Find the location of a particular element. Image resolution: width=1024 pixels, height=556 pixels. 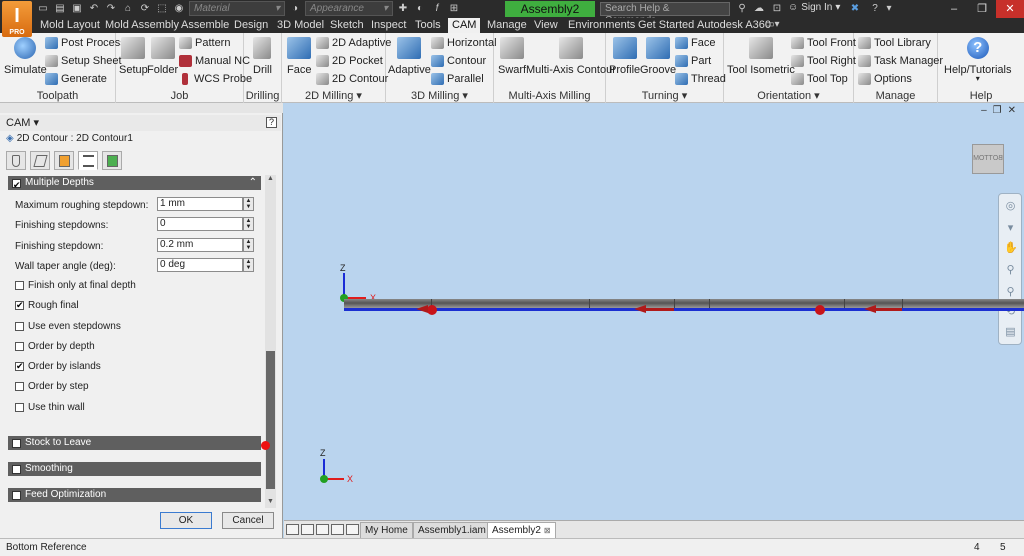

tab-cam: CAM is located at coordinates (464, 25).